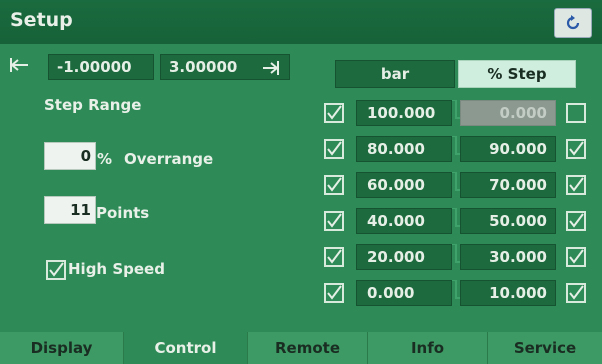 The image size is (602, 364). Describe the element at coordinates (85, 156) in the screenshot. I see `overrange-value: 0` at that location.